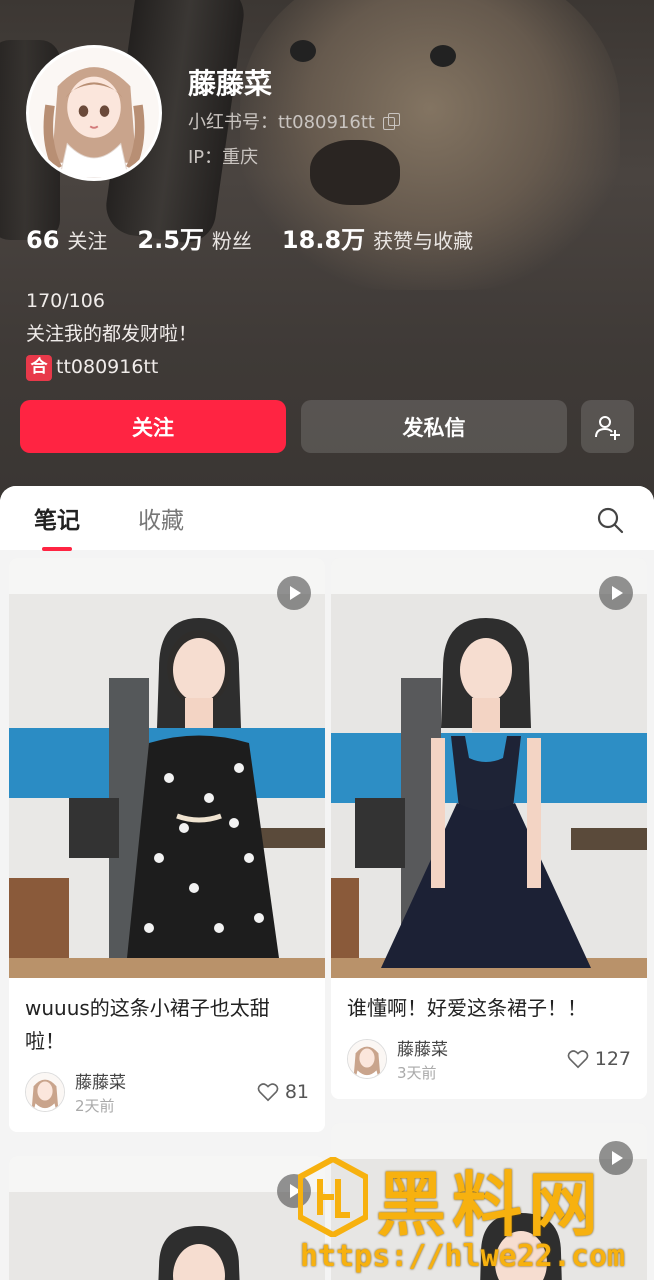 The image size is (654, 1280). I want to click on tab-collections: 收藏, so click(161, 518).